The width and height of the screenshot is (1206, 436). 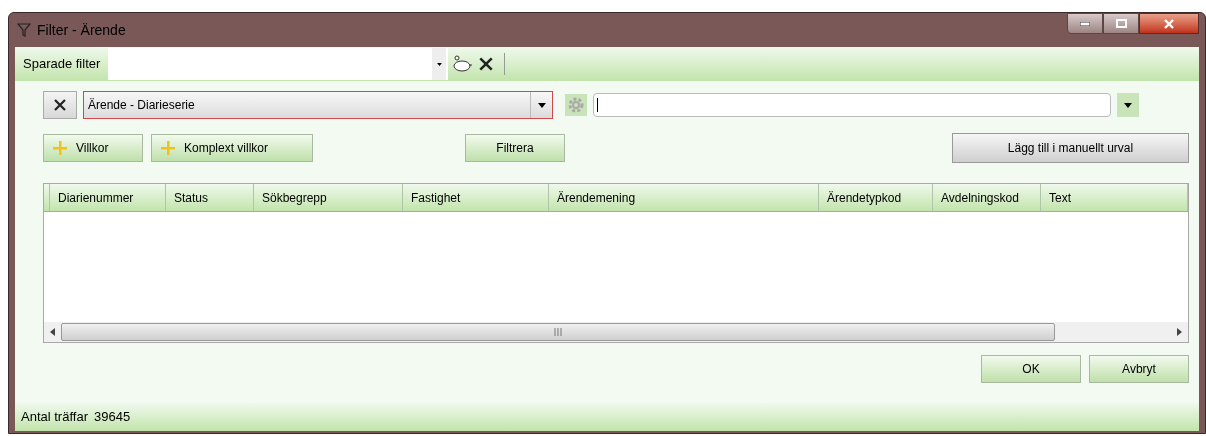 I want to click on column-header: Status, so click(x=210, y=197).